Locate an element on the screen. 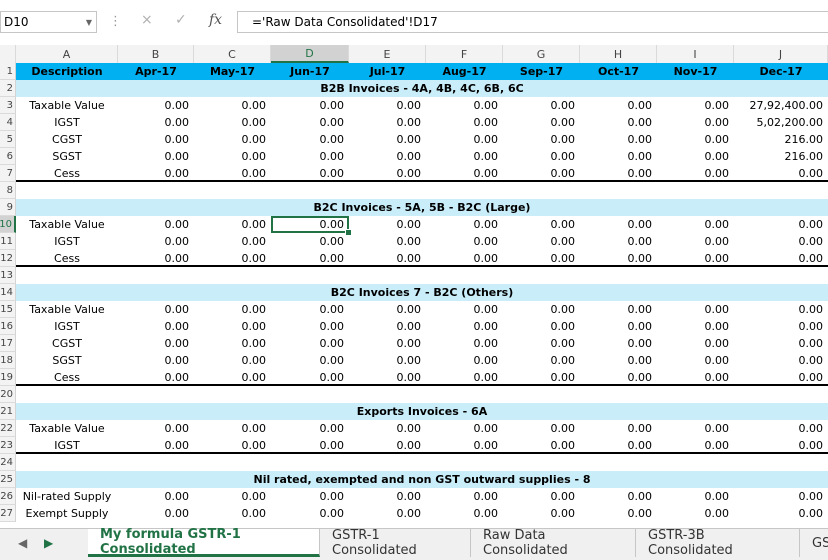  value-cell: 27,92,400.00 is located at coordinates (781, 105).